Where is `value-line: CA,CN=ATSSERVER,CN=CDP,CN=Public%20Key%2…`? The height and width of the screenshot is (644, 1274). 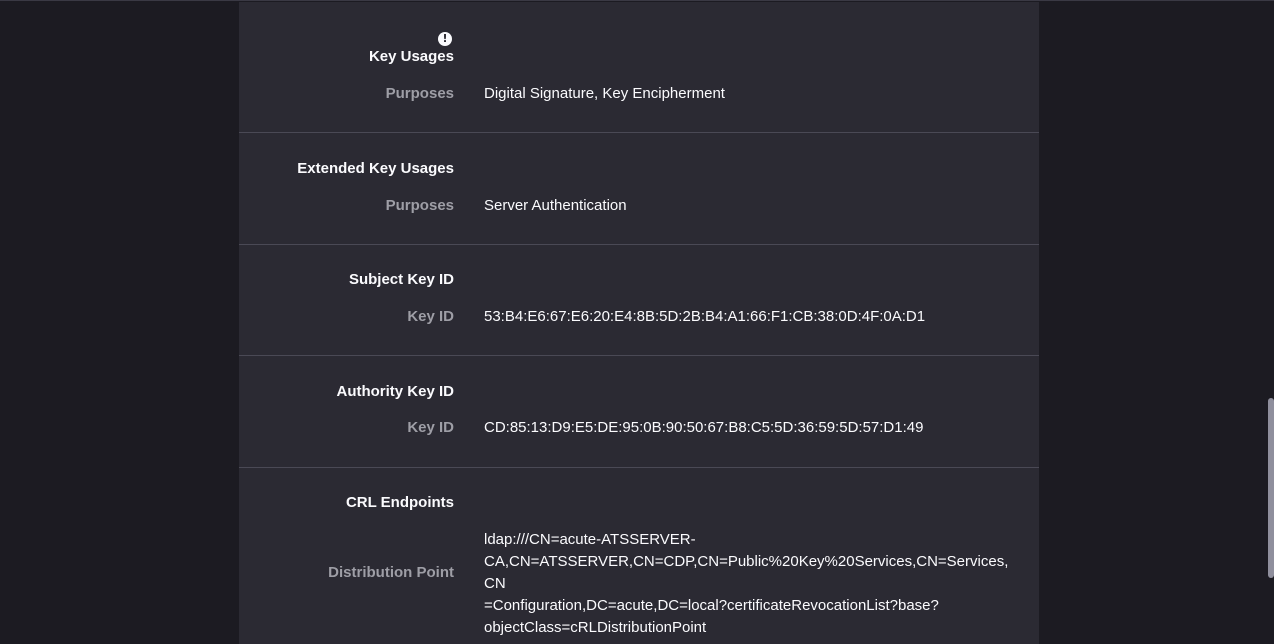 value-line: CA,CN=ATSSERVER,CN=CDP,CN=Public%20Key%2… is located at coordinates (746, 572).